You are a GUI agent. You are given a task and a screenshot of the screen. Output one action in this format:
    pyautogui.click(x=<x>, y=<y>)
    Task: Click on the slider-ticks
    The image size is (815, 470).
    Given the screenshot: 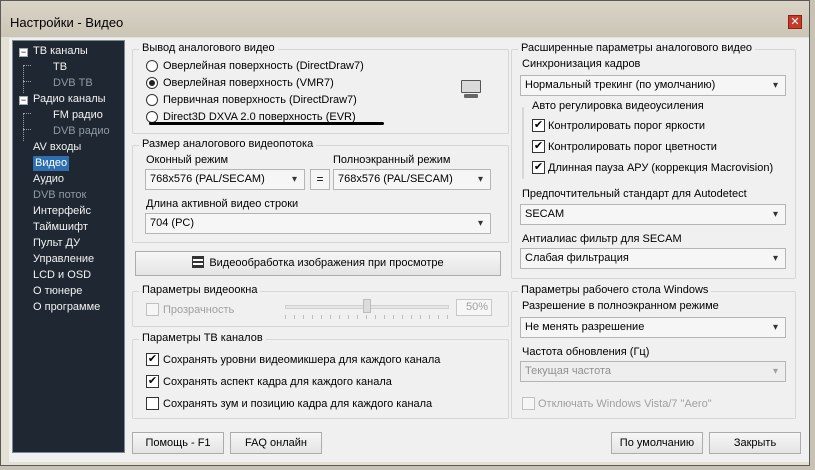 What is the action you would take?
    pyautogui.click(x=367, y=317)
    